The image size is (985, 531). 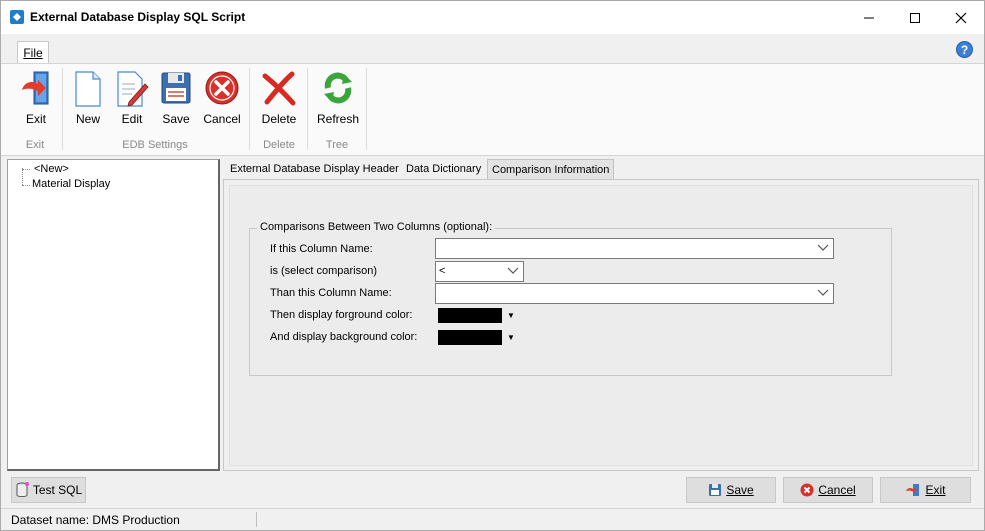 I want to click on edit-document-icon, so click(x=133, y=89).